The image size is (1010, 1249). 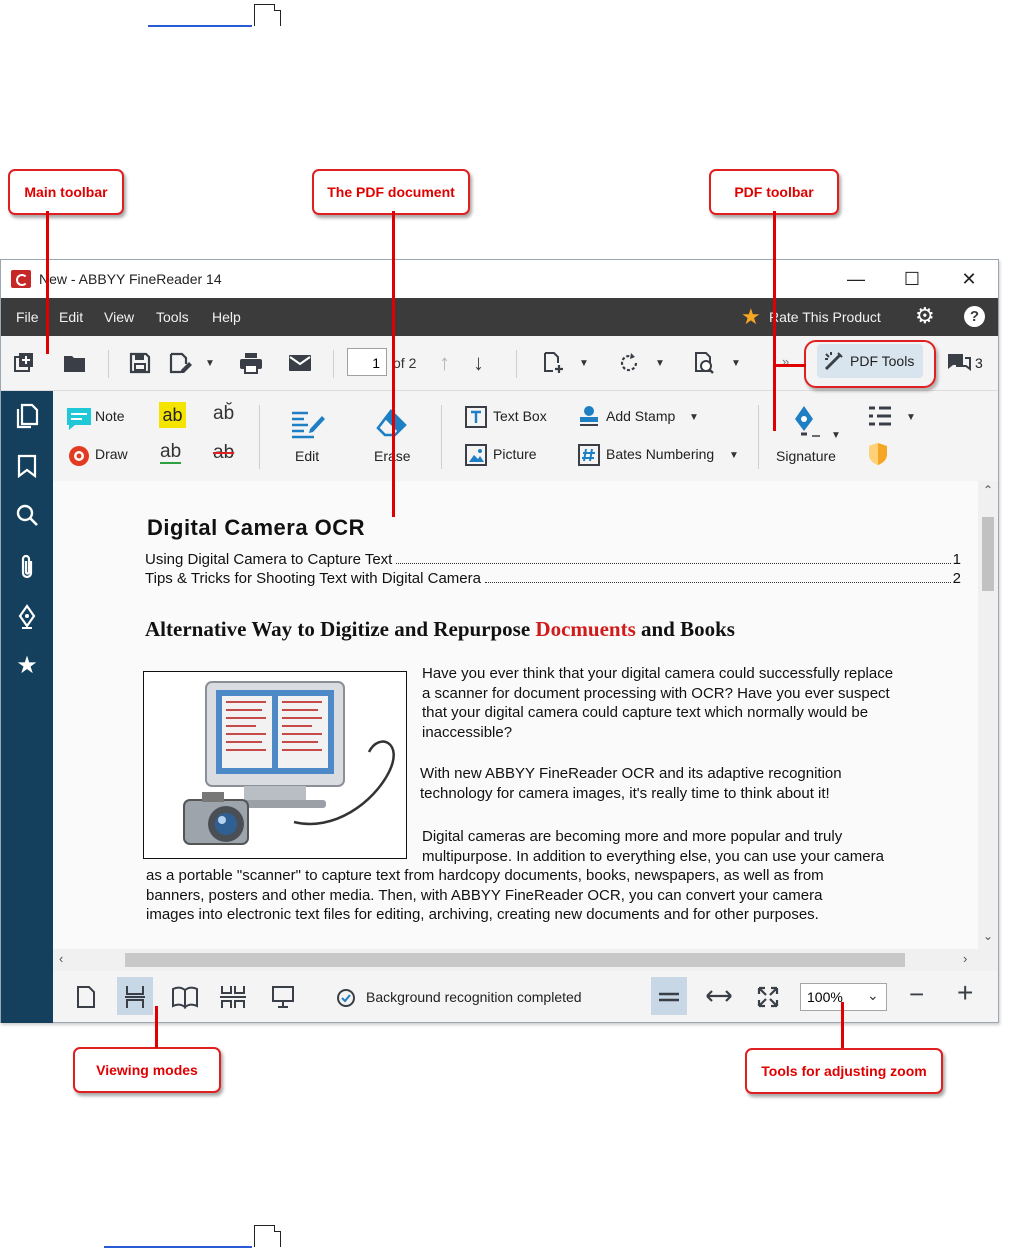 What do you see at coordinates (554, 363) in the screenshot?
I see `add-page-icon` at bounding box center [554, 363].